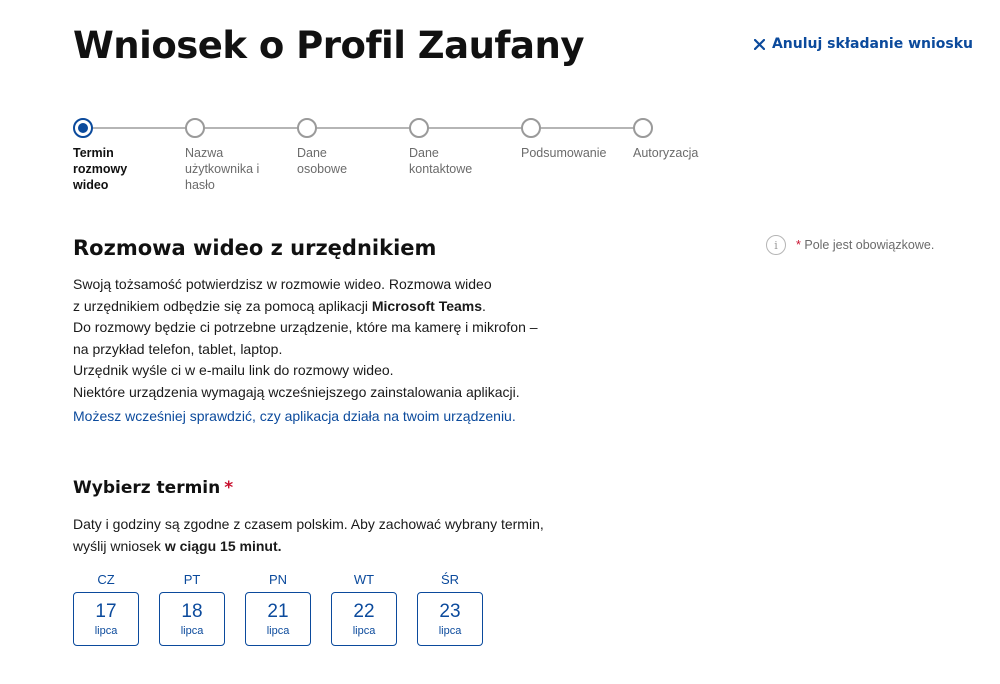 The width and height of the screenshot is (1000, 684). Describe the element at coordinates (106, 579) in the screenshot. I see `day-of-week: CZ` at that location.